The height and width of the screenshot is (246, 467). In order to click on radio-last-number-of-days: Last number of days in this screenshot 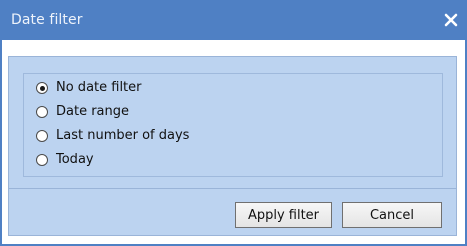, I will do `click(112, 136)`.